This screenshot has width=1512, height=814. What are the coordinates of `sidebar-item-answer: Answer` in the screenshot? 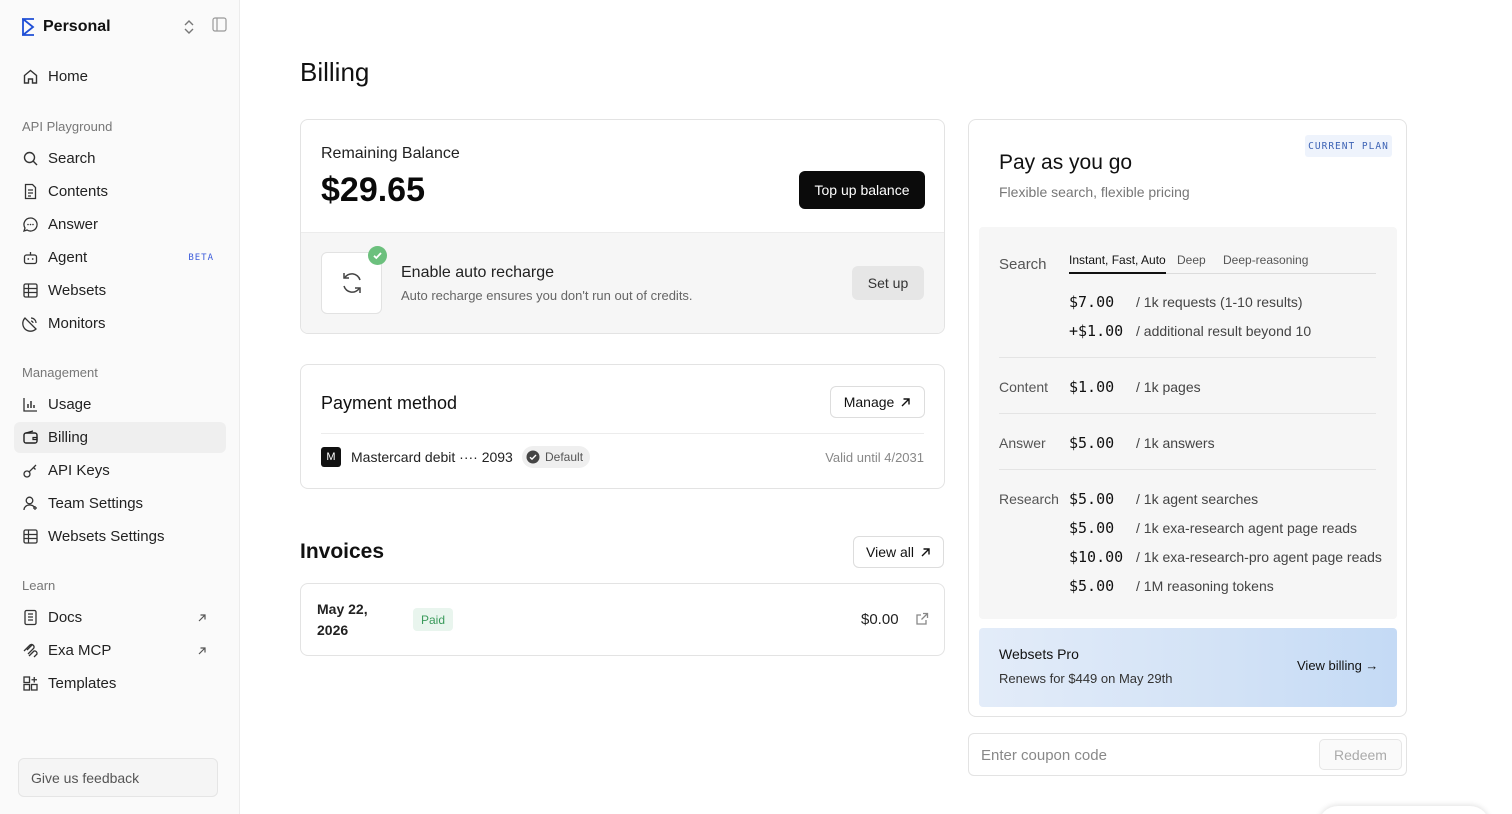 It's located at (120, 224).